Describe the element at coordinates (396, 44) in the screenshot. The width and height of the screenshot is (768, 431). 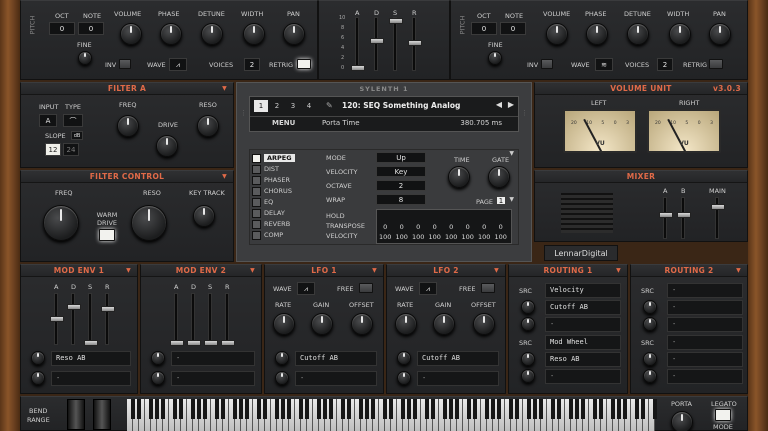
I see `sustain-slider` at that location.